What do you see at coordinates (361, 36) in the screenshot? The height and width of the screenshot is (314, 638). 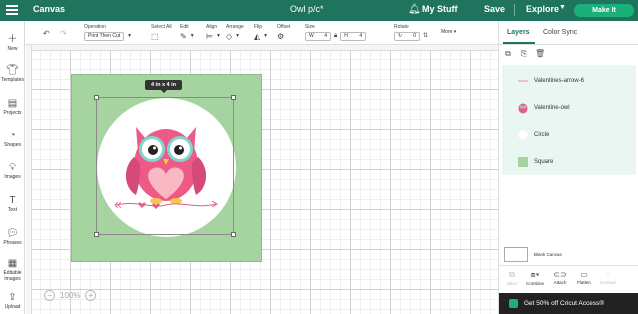 I see `height-field-value: 4` at bounding box center [361, 36].